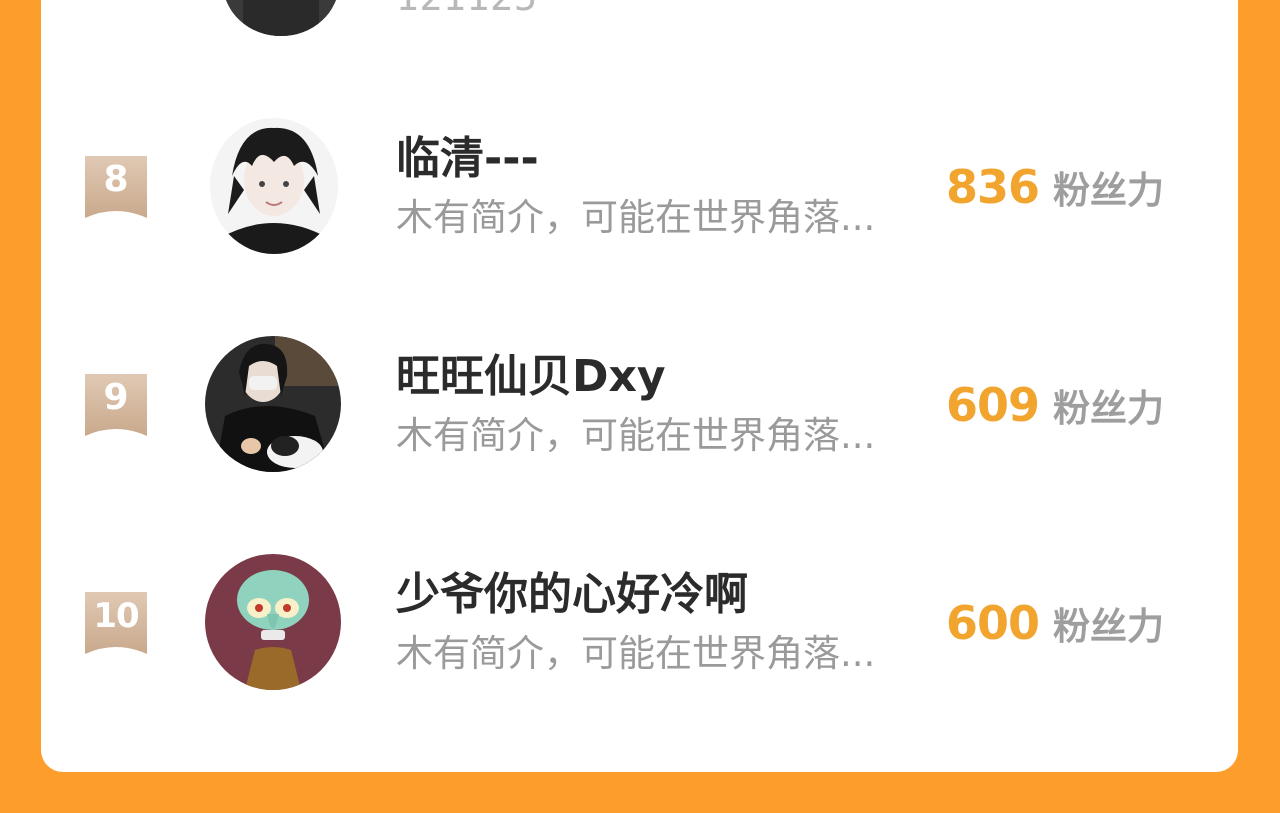 The height and width of the screenshot is (813, 1280). I want to click on fan-power: 836 粉丝力, so click(1055, 192).